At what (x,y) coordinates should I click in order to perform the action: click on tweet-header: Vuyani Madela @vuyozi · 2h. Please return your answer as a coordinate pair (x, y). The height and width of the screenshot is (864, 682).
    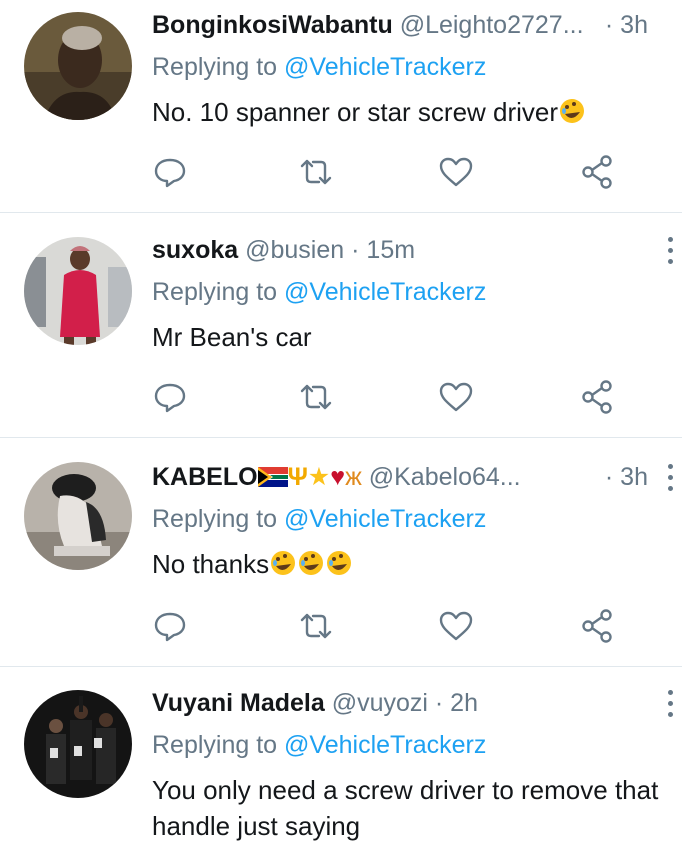
    Looking at the image, I should click on (417, 703).